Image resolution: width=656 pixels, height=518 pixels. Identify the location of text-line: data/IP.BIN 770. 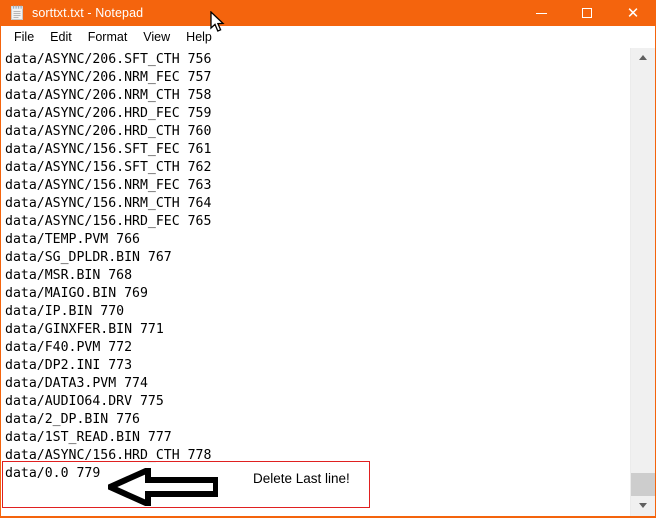
(65, 311).